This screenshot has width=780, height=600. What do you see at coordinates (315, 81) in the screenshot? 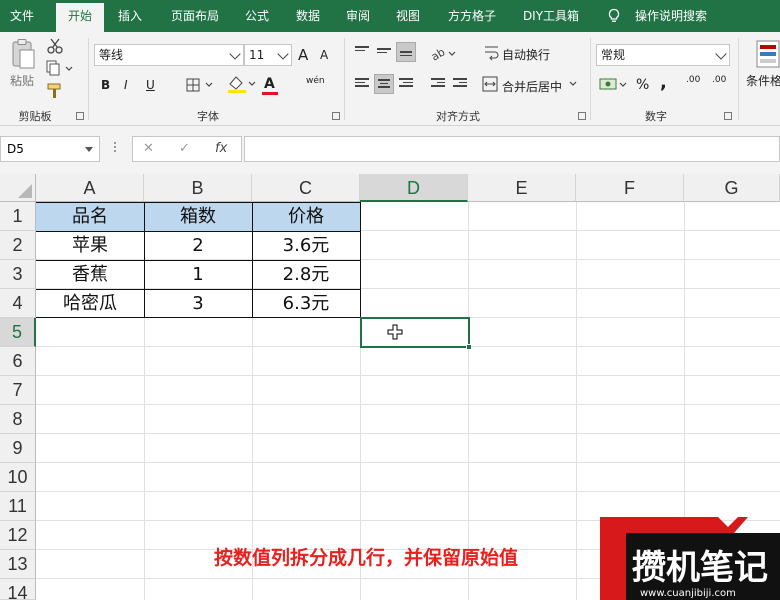
I see `pinyin-button: wén` at bounding box center [315, 81].